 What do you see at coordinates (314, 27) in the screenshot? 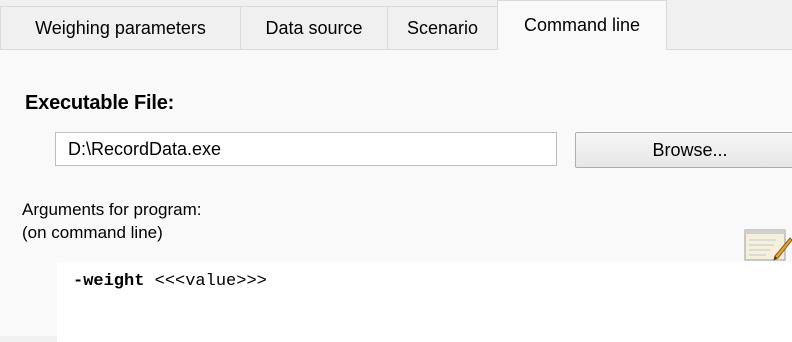
I see `tab-data-source: Data source` at bounding box center [314, 27].